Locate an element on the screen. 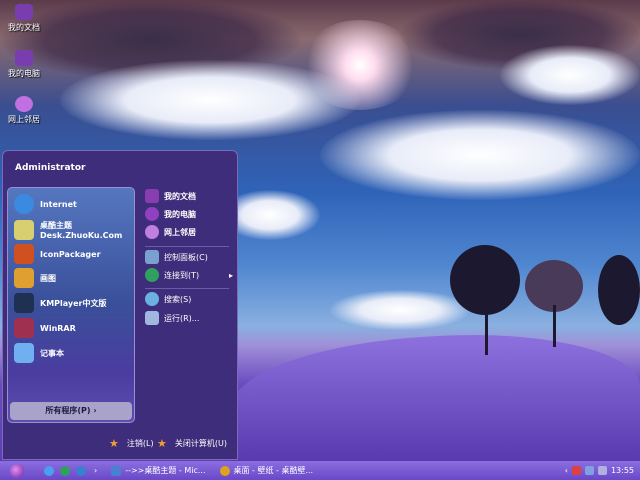  desktop-icon-network: 网上邻居 is located at coordinates (24, 110).